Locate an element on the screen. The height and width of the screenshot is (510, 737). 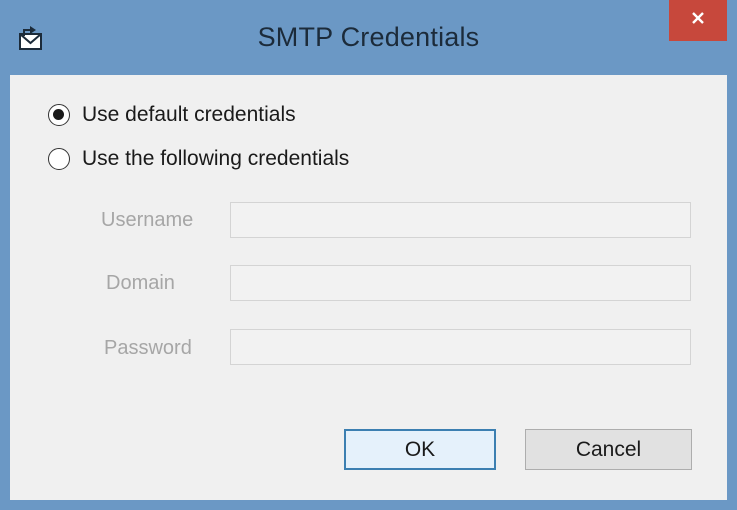
close-icon is located at coordinates (698, 20).